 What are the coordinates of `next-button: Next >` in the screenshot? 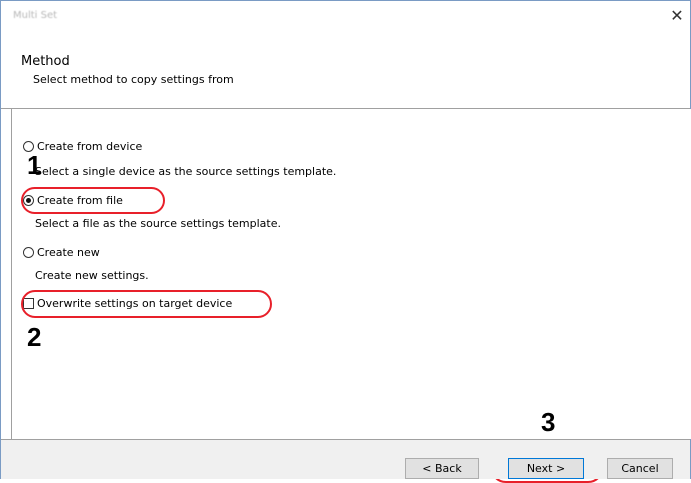 It's located at (546, 468).